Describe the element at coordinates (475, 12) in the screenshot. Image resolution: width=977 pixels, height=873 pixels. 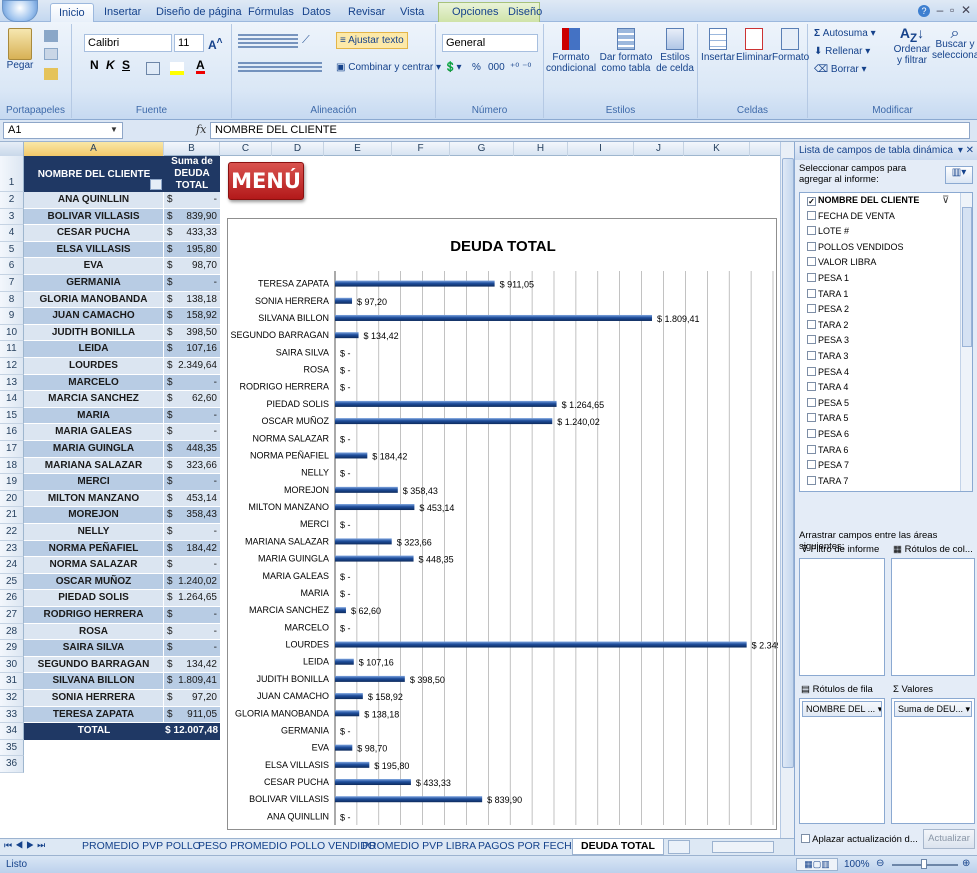
I see `tab-opciones: Opciones` at that location.